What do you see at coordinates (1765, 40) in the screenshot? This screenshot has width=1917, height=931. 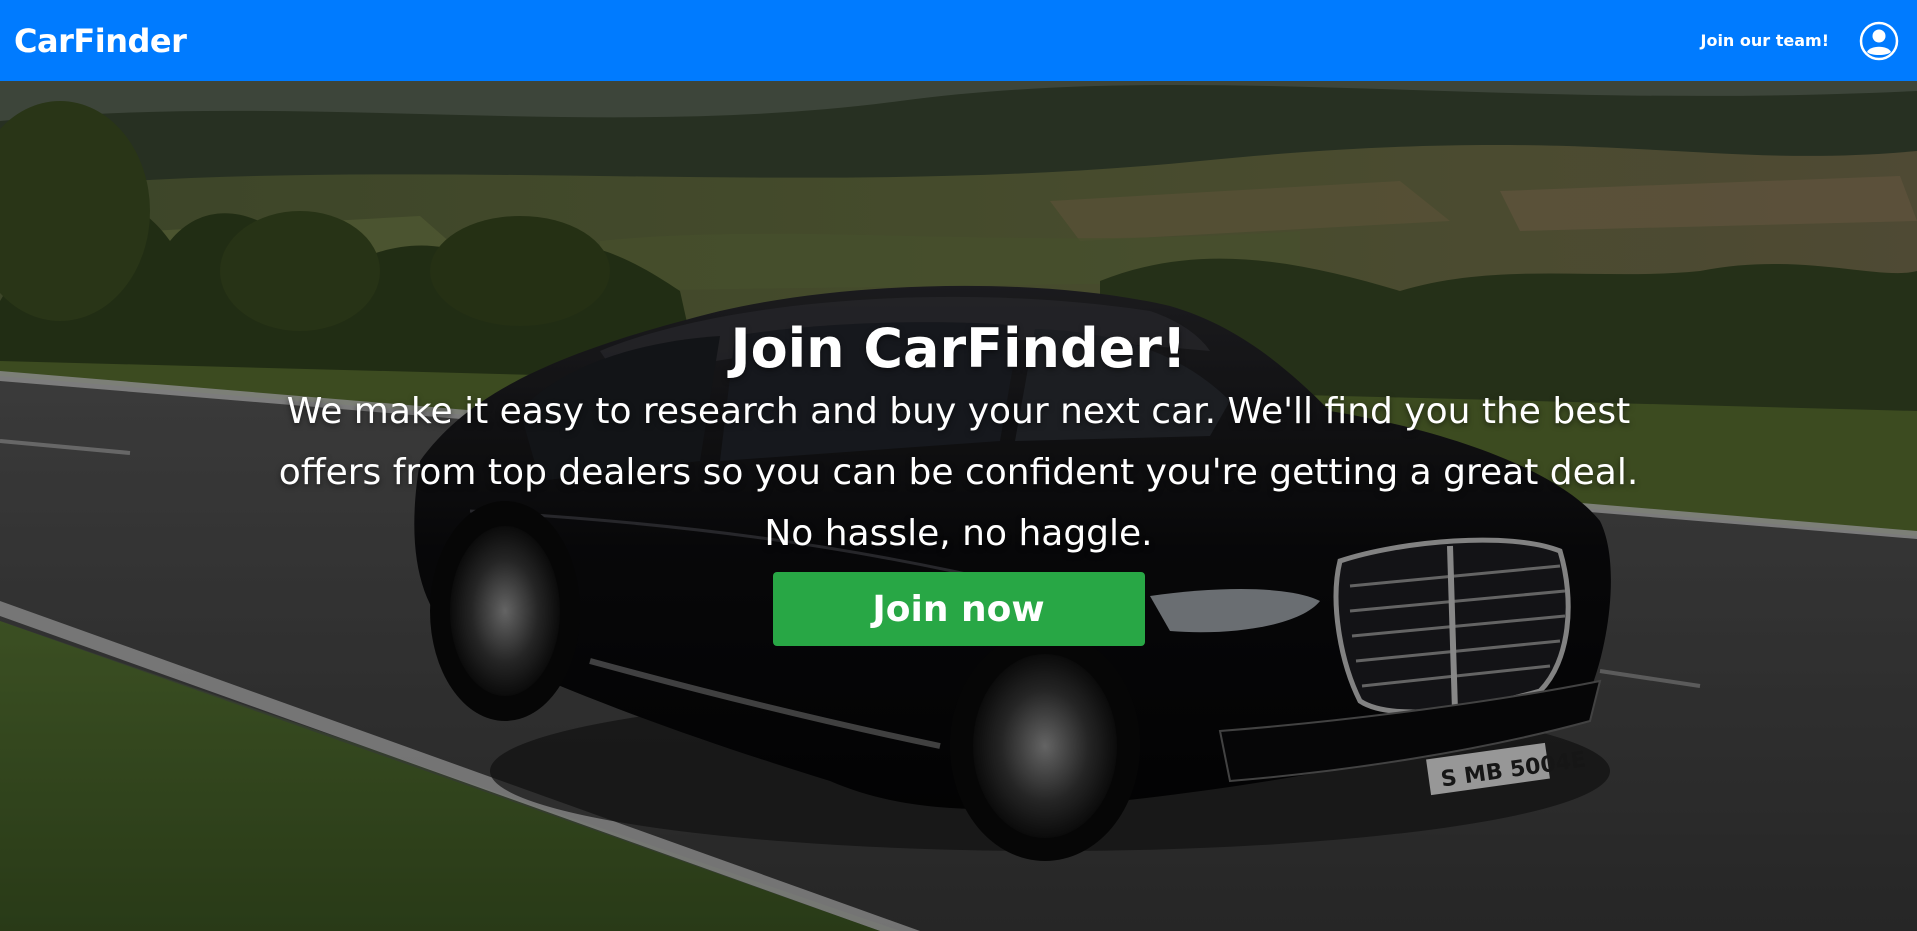 I see `join-team-link: Join our team!` at bounding box center [1765, 40].